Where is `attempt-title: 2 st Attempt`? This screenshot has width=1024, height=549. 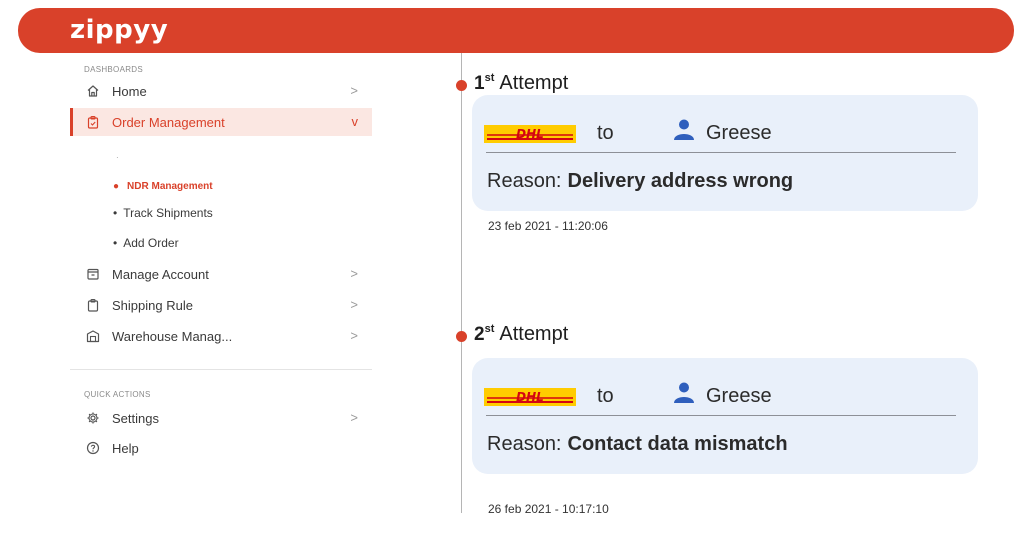
attempt-title: 2 st Attempt is located at coordinates (521, 334).